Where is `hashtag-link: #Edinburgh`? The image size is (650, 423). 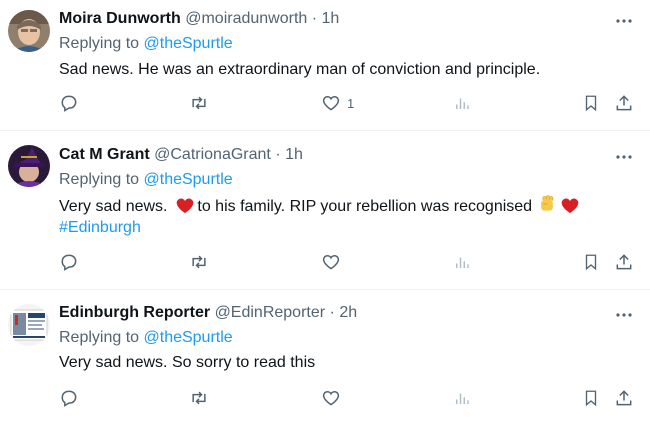 hashtag-link: #Edinburgh is located at coordinates (100, 227).